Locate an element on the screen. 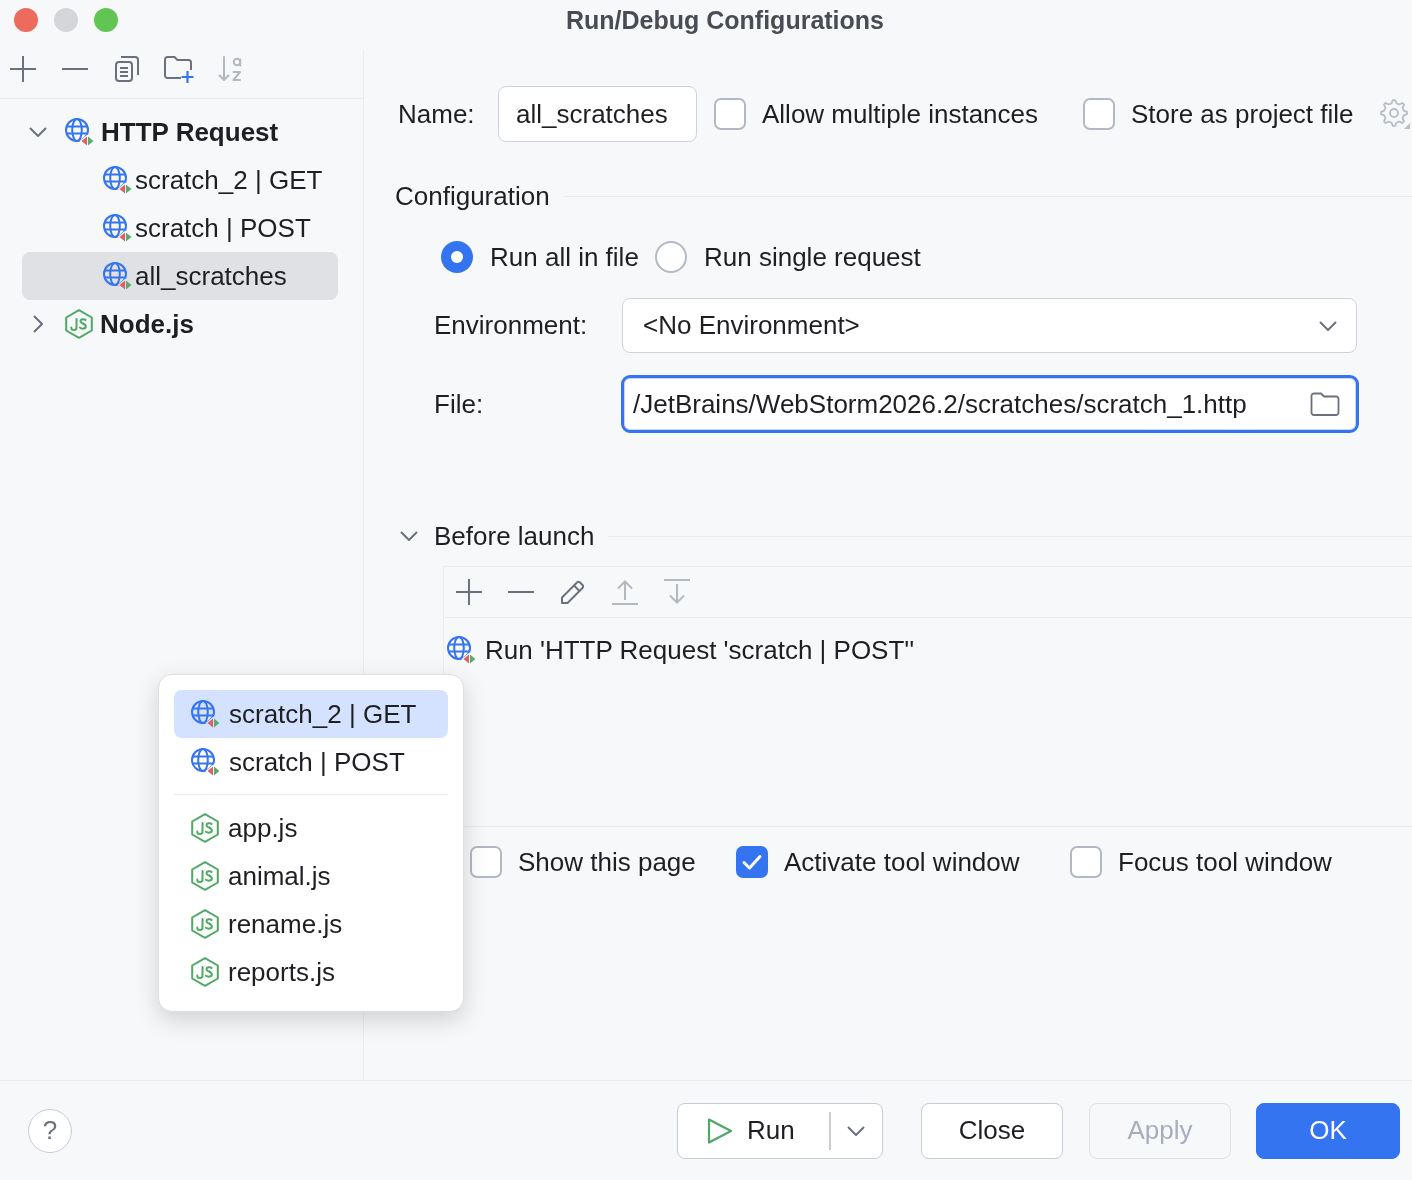  field-label: Name: is located at coordinates (437, 114).